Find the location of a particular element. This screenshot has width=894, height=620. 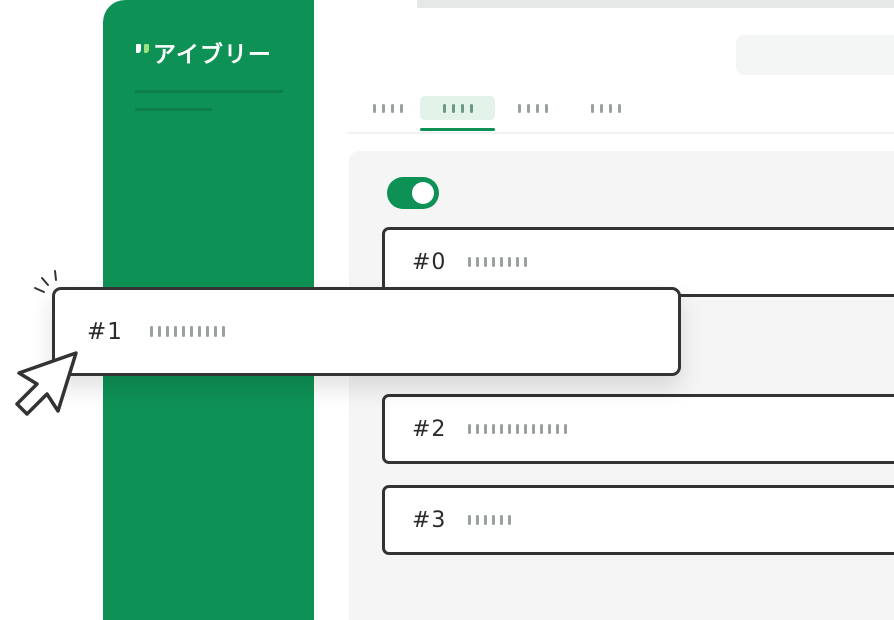

toggle-knob is located at coordinates (423, 193).